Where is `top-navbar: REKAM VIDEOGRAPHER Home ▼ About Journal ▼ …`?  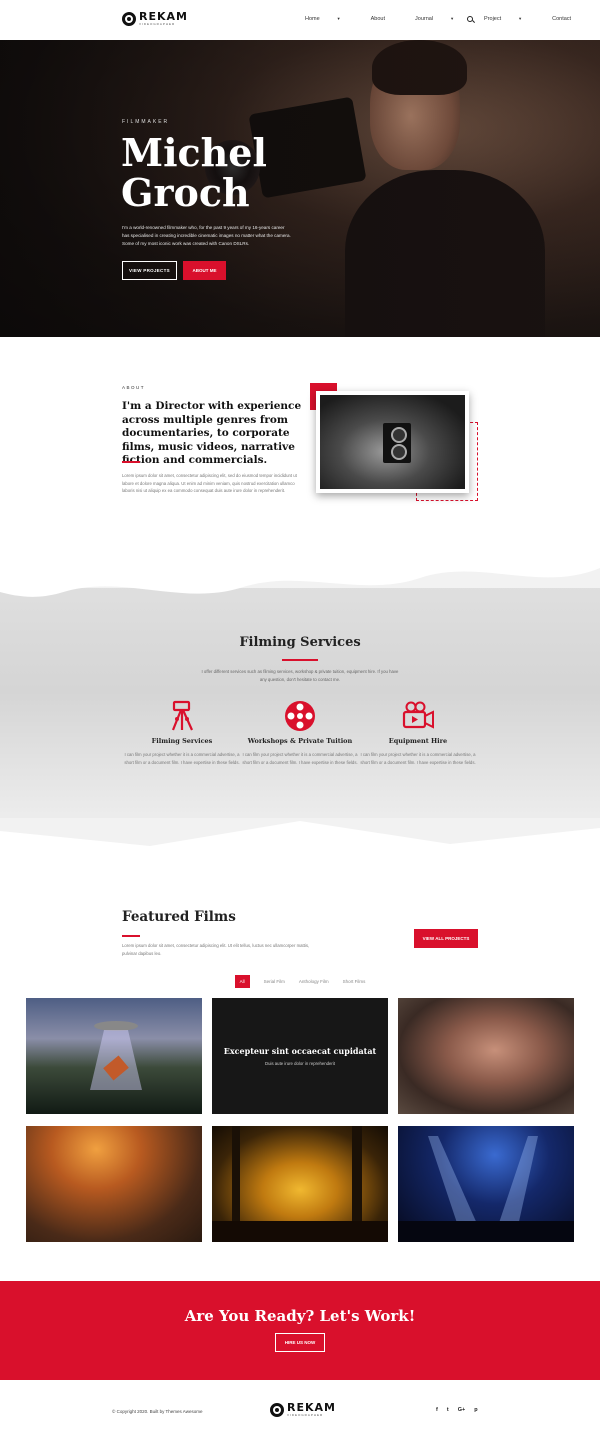 top-navbar: REKAM VIDEOGRAPHER Home ▼ About Journal ▼ … is located at coordinates (300, 20).